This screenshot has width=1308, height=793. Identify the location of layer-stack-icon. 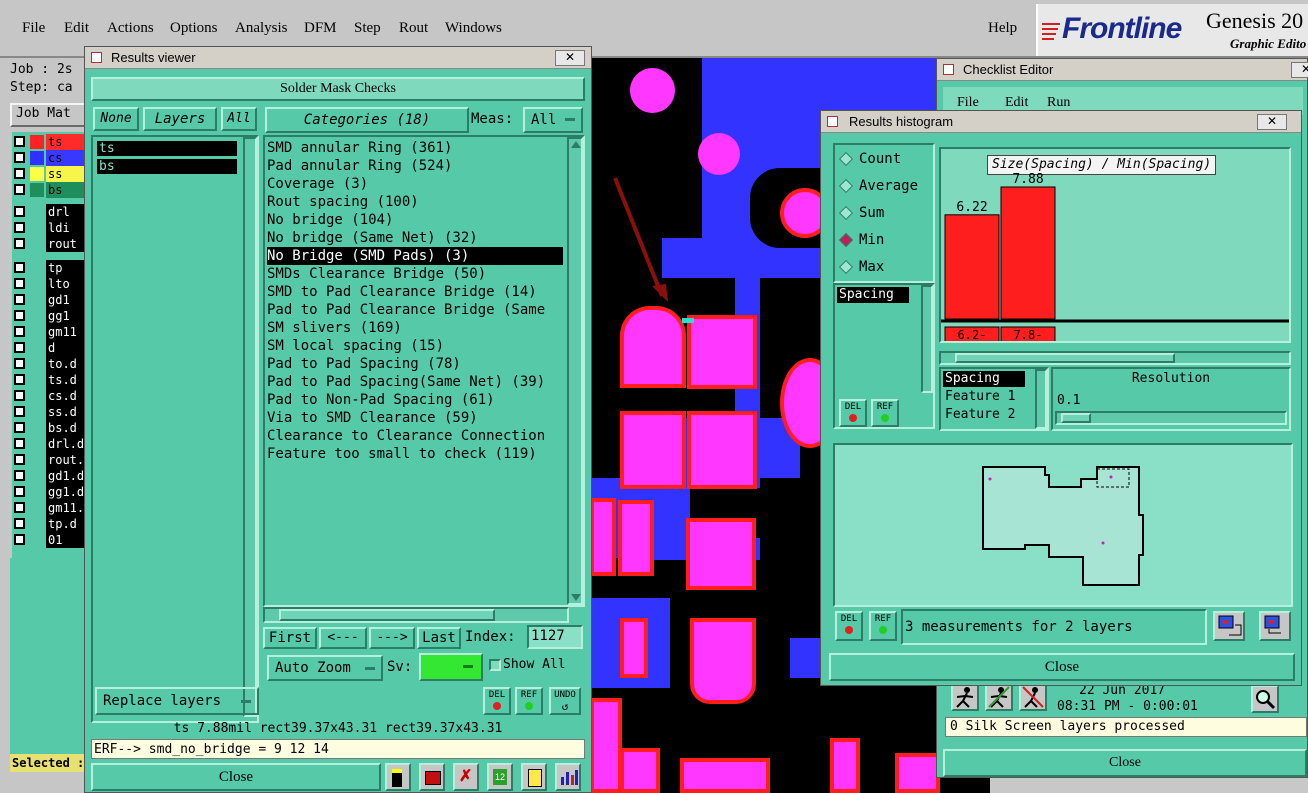
(398, 777).